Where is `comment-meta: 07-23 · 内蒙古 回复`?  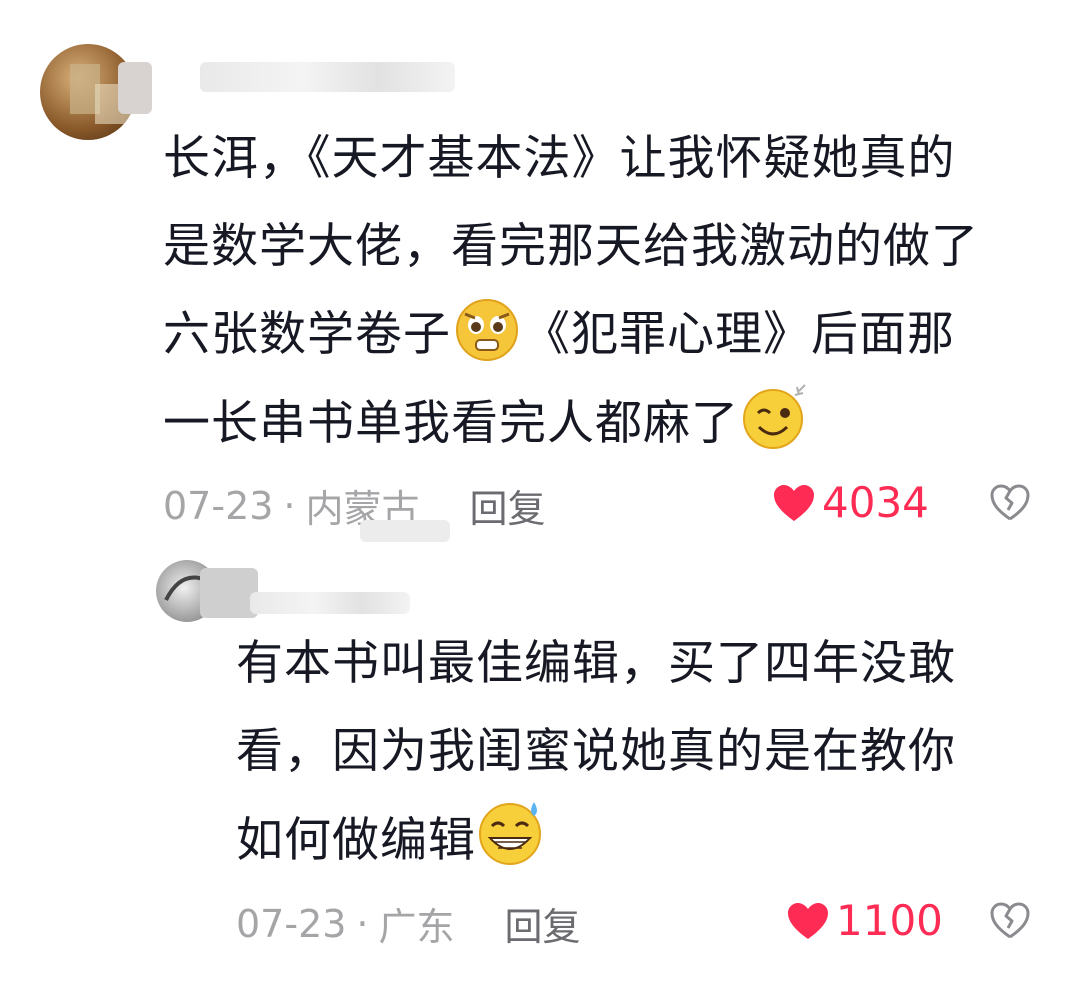
comment-meta: 07-23 · 内蒙古 回复 is located at coordinates (354, 505).